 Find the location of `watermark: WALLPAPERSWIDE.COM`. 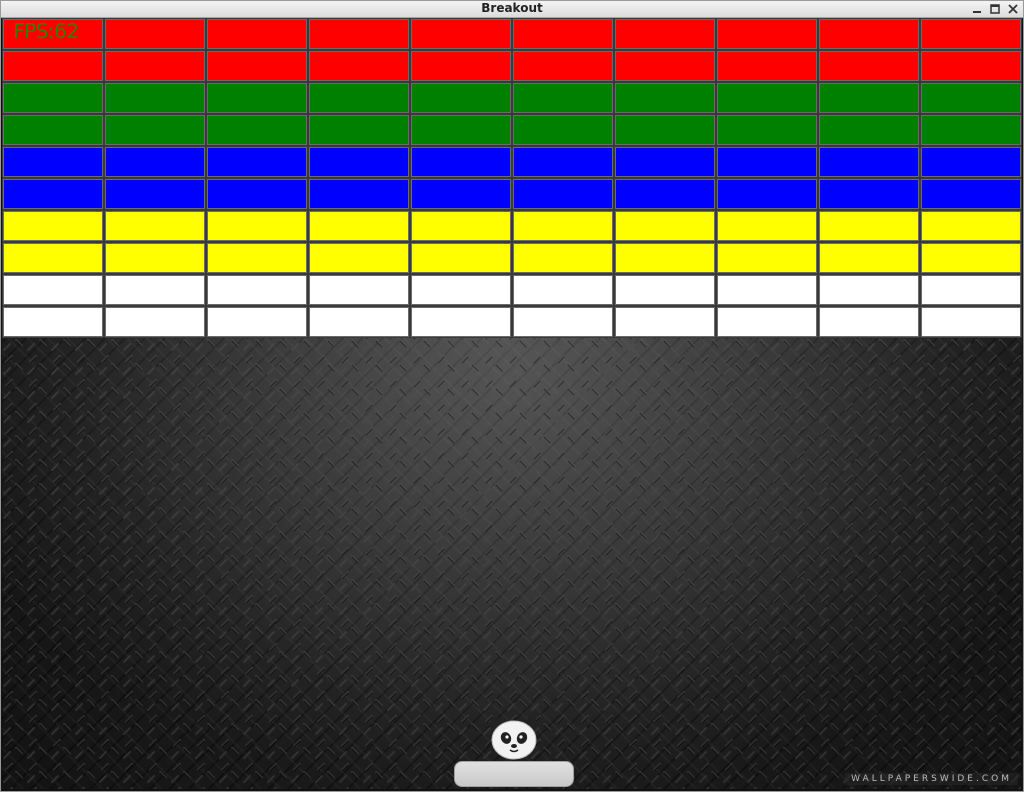

watermark: WALLPAPERSWIDE.COM is located at coordinates (931, 779).